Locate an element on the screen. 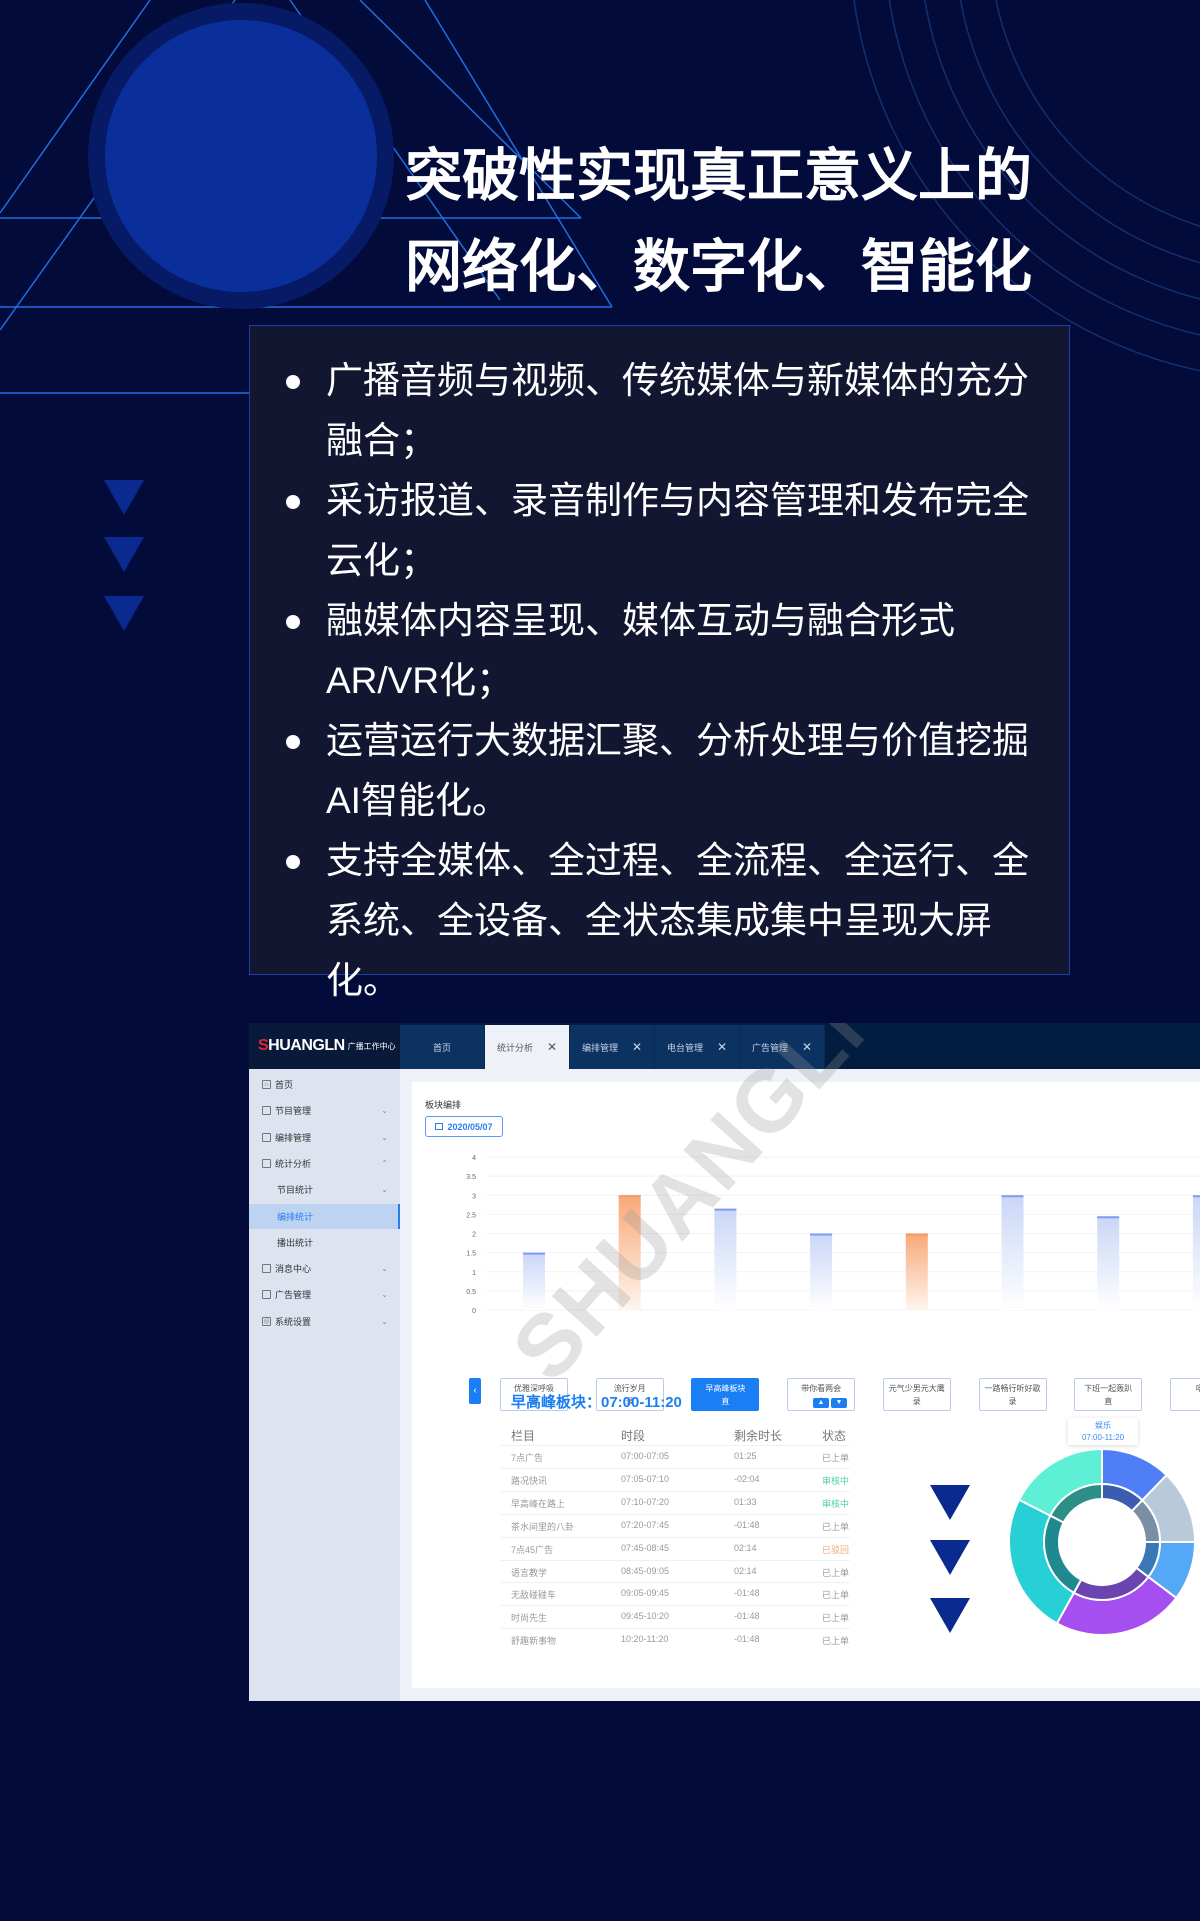  y-tick-label: 0 is located at coordinates (474, 1311).